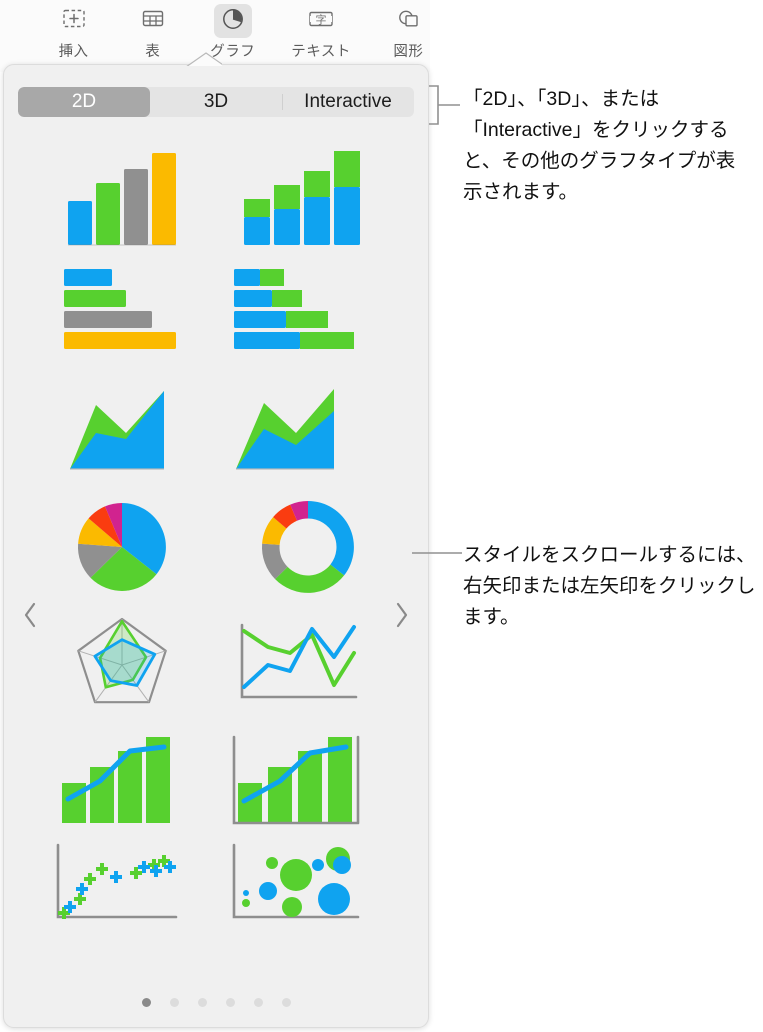  I want to click on insert-media-icon, so click(74, 21).